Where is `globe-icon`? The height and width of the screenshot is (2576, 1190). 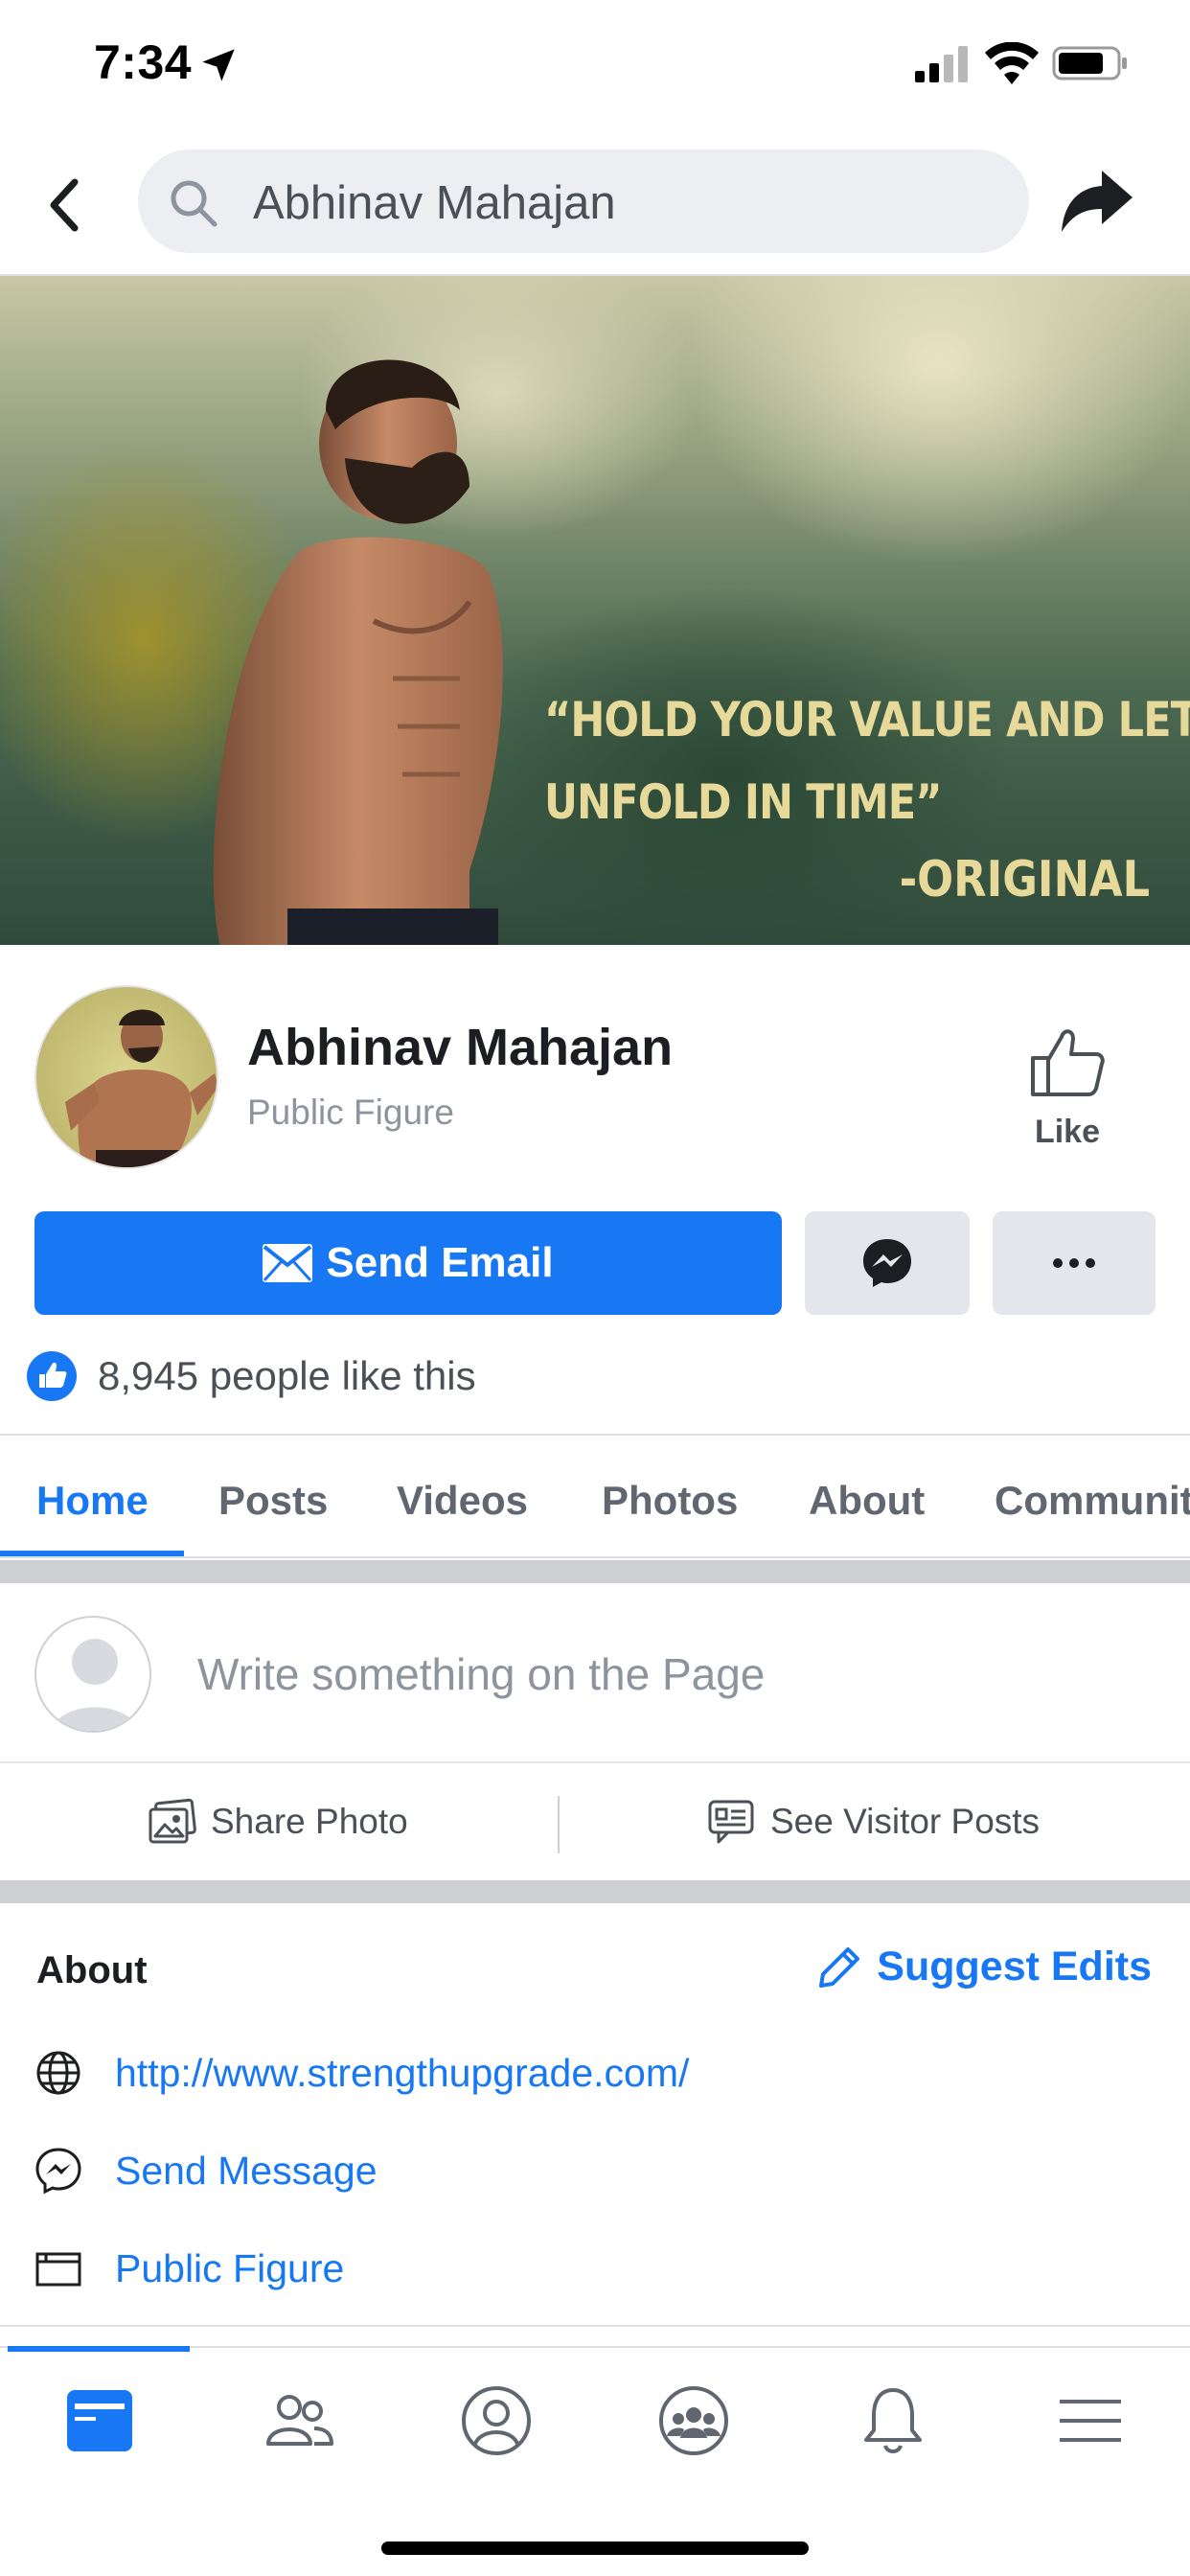
globe-icon is located at coordinates (58, 2073).